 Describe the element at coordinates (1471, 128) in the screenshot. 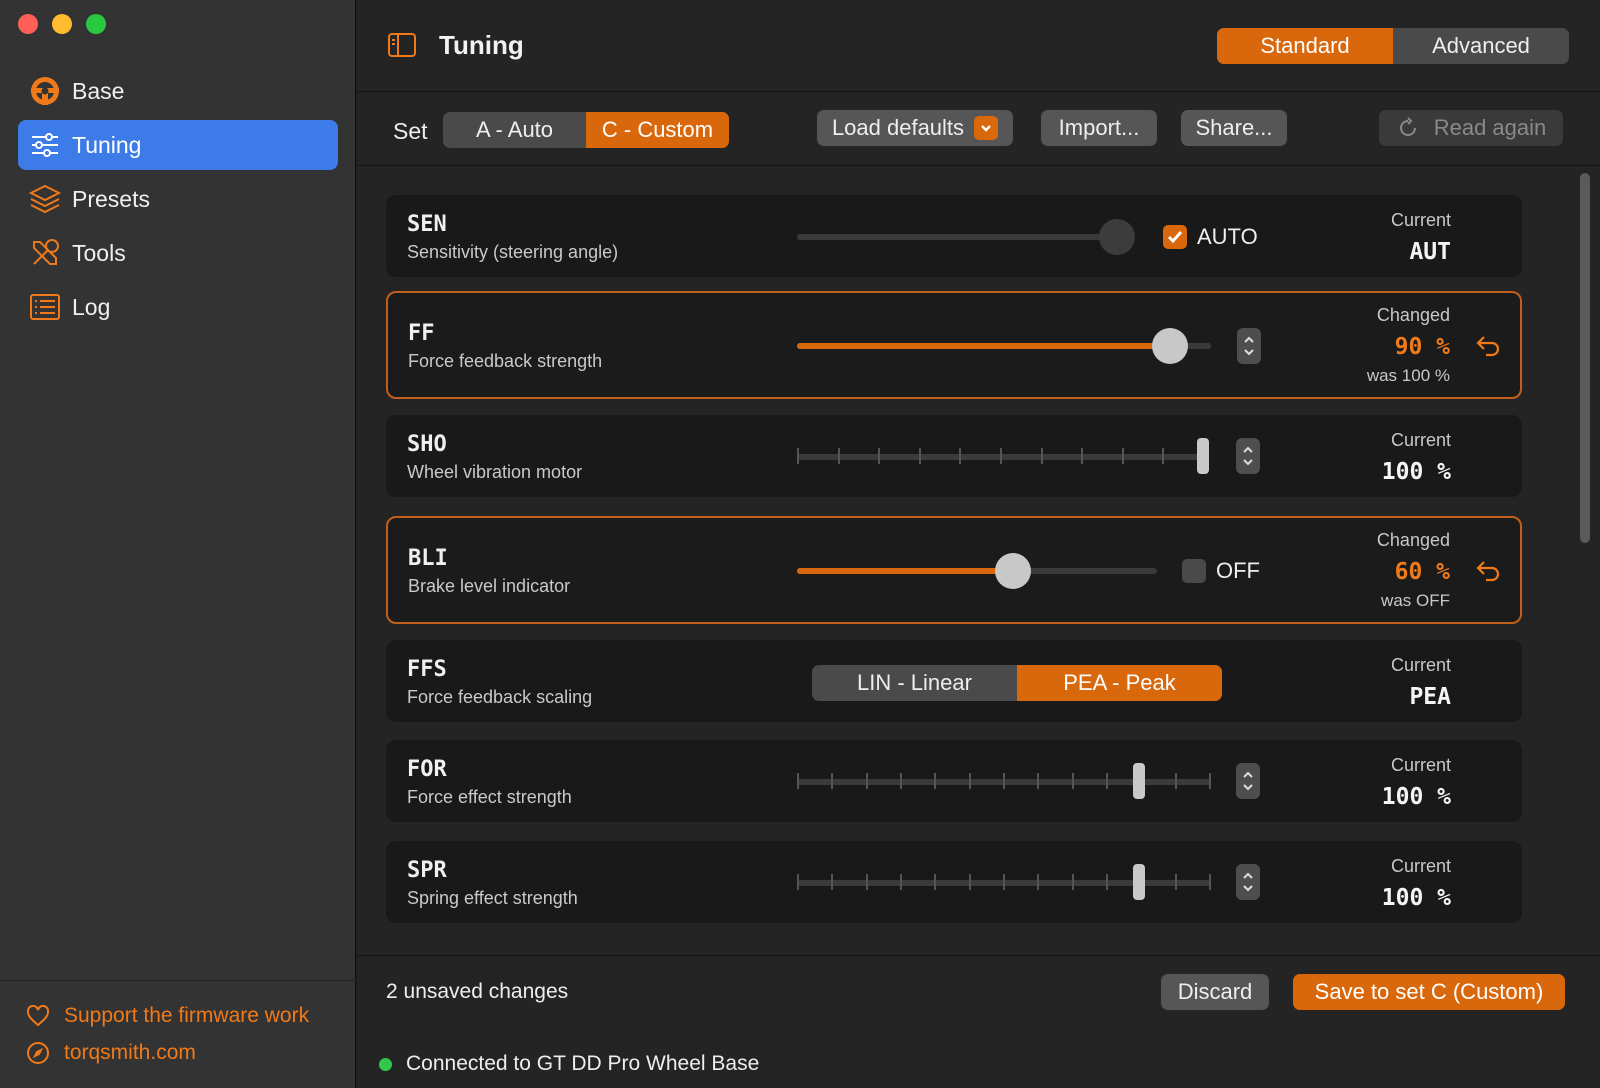

I see `read-again-button: Read again` at that location.